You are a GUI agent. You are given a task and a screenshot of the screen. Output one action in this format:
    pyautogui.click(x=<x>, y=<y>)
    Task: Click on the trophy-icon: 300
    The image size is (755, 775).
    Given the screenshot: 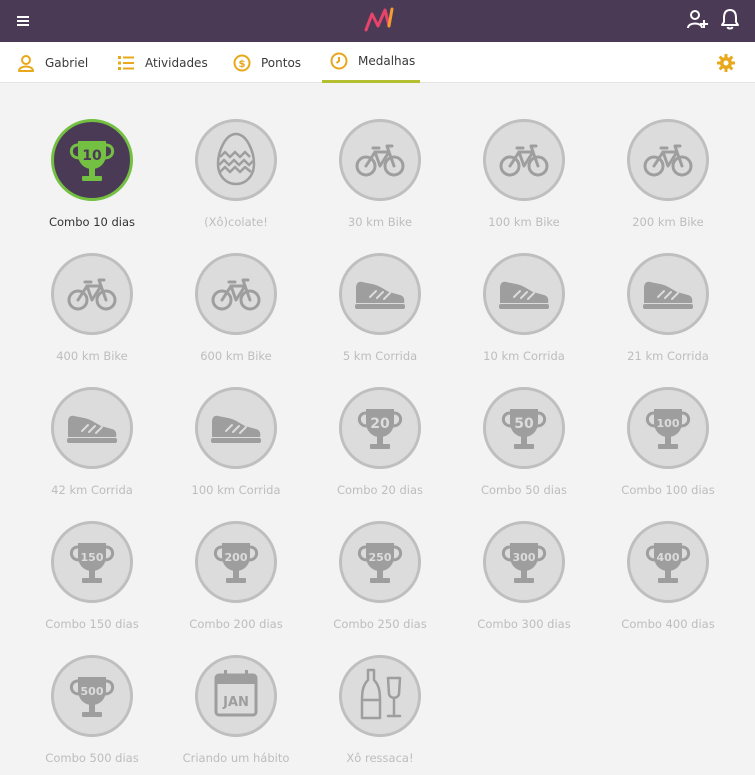 What is the action you would take?
    pyautogui.click(x=524, y=563)
    